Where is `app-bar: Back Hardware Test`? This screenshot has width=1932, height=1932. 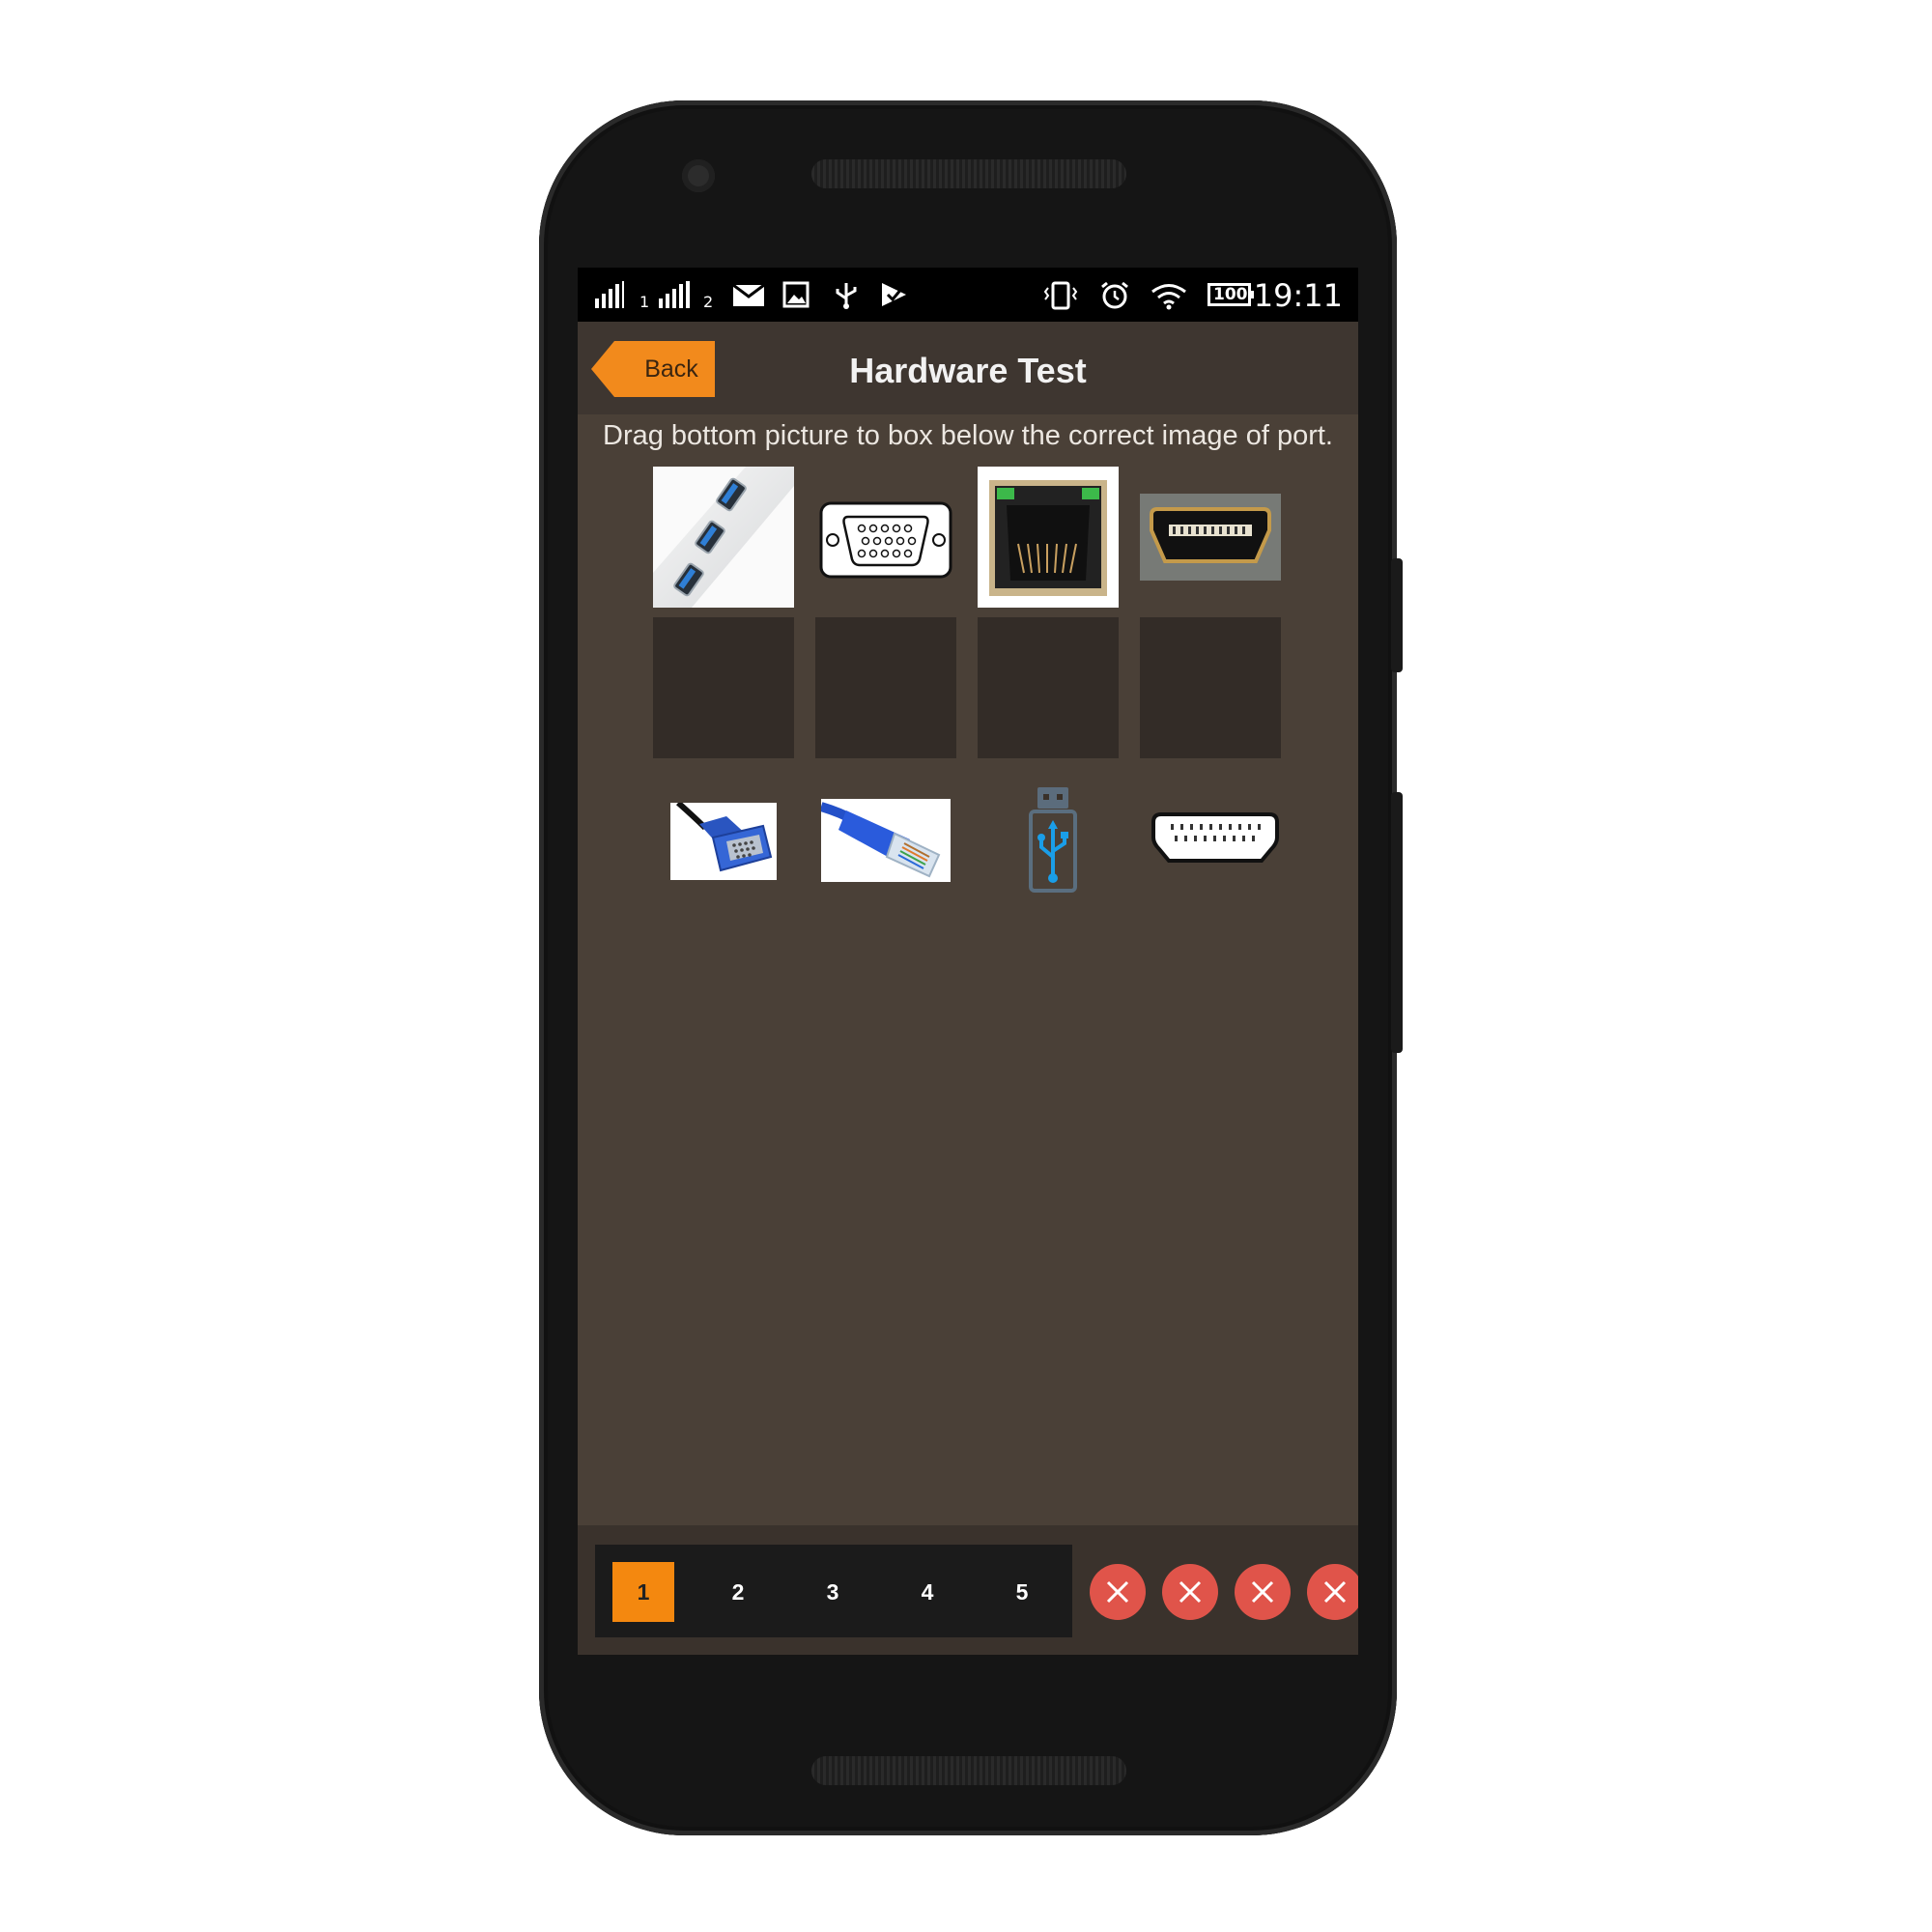 app-bar: Back Hardware Test is located at coordinates (968, 368).